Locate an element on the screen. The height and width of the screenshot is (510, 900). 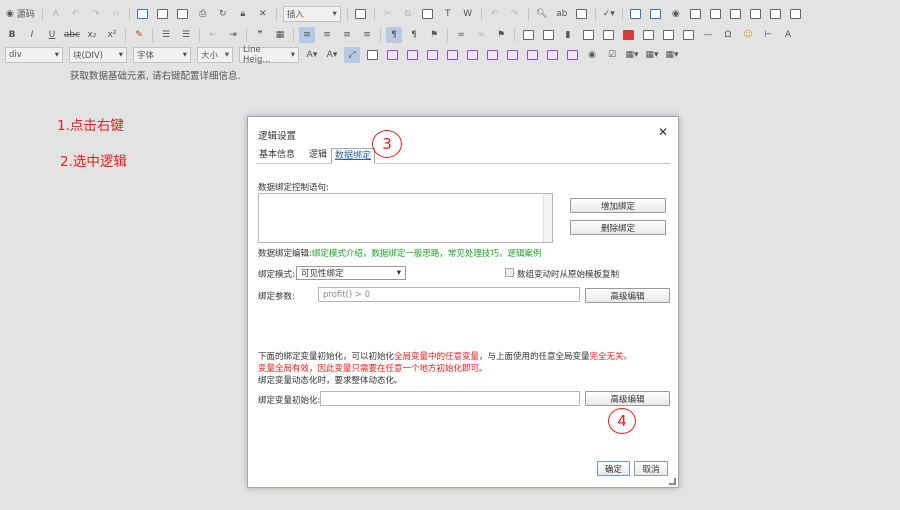
binding-mode-select: 可见性绑定 ▾ is located at coordinates (351, 273).